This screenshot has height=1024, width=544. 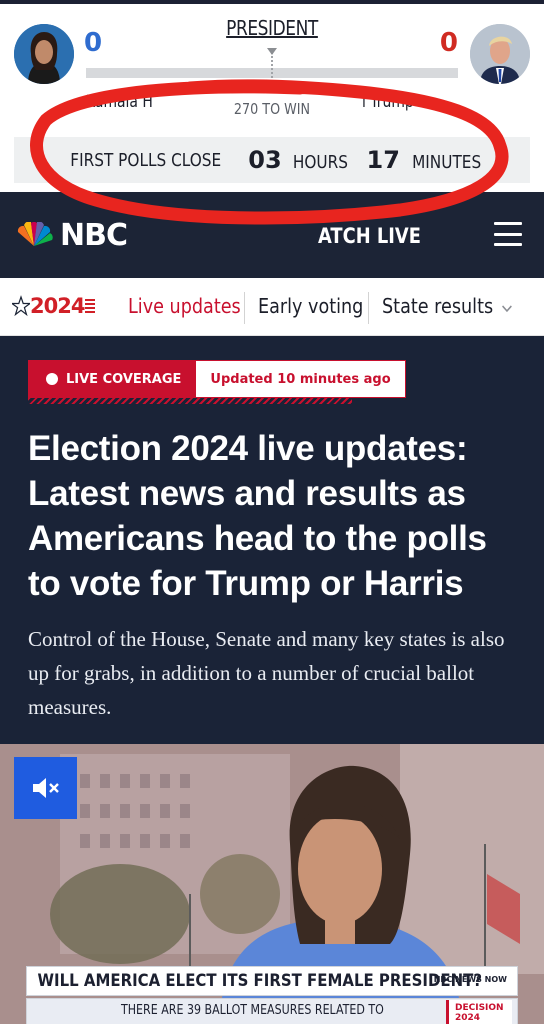 What do you see at coordinates (300, 379) in the screenshot?
I see `updated-timestamp: Updated 10 minutes ago` at bounding box center [300, 379].